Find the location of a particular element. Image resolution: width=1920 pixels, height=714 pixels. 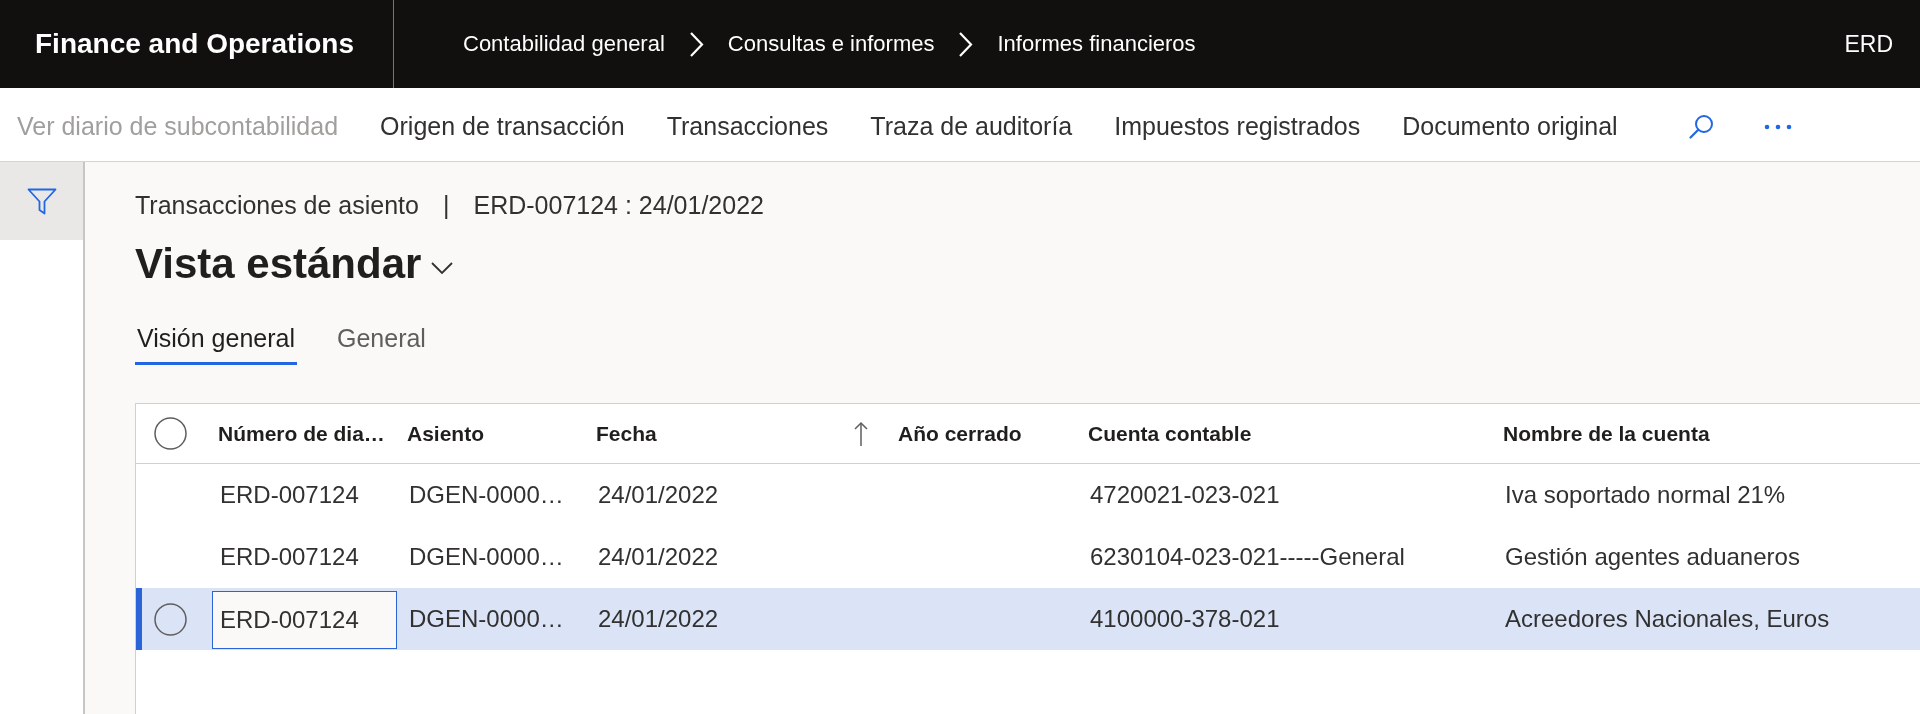

app-title: Finance and Operations is located at coordinates (194, 44).